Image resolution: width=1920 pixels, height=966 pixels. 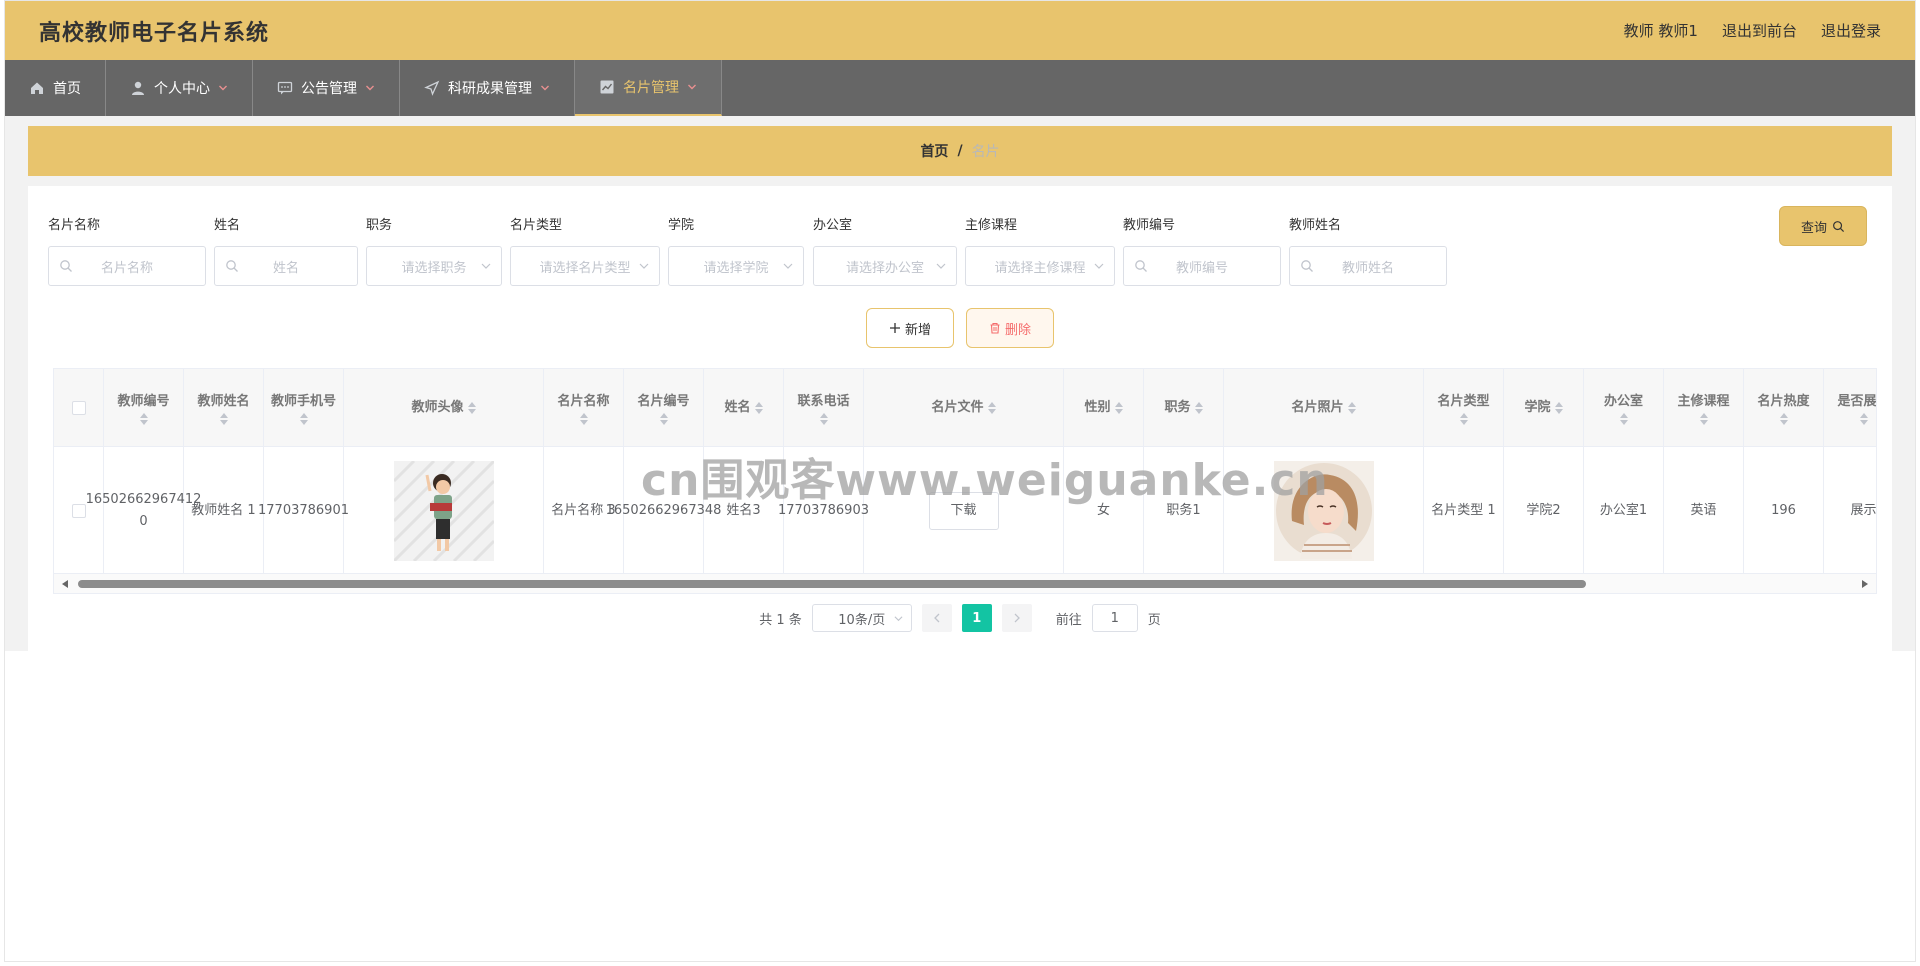 What do you see at coordinates (1661, 30) in the screenshot?
I see `current-user: 教师 教师1` at bounding box center [1661, 30].